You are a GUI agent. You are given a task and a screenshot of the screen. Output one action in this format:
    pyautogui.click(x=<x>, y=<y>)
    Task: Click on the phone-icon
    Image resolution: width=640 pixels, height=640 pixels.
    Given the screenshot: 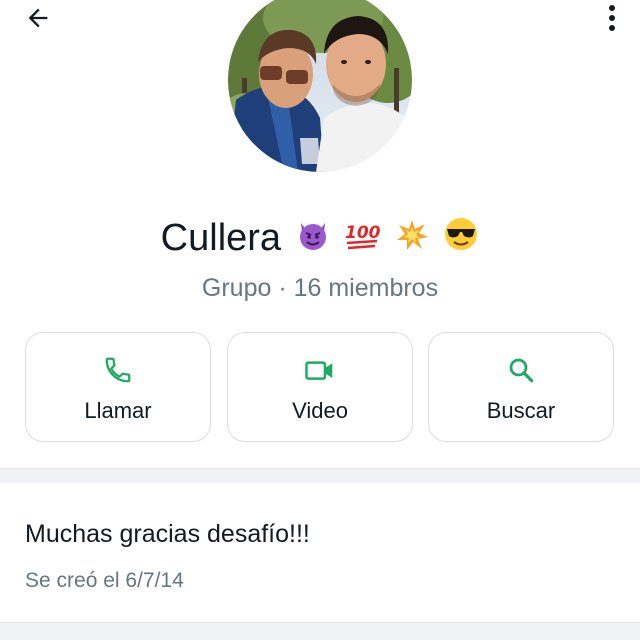 What is the action you would take?
    pyautogui.click(x=118, y=370)
    